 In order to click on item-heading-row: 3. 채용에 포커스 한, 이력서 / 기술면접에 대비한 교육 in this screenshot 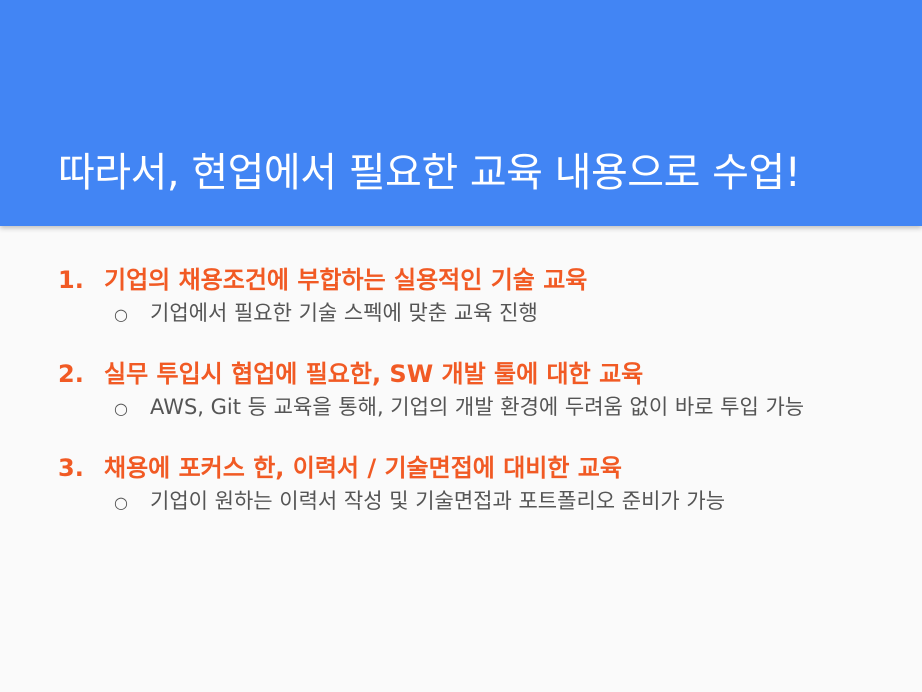, I will do `click(468, 468)`.